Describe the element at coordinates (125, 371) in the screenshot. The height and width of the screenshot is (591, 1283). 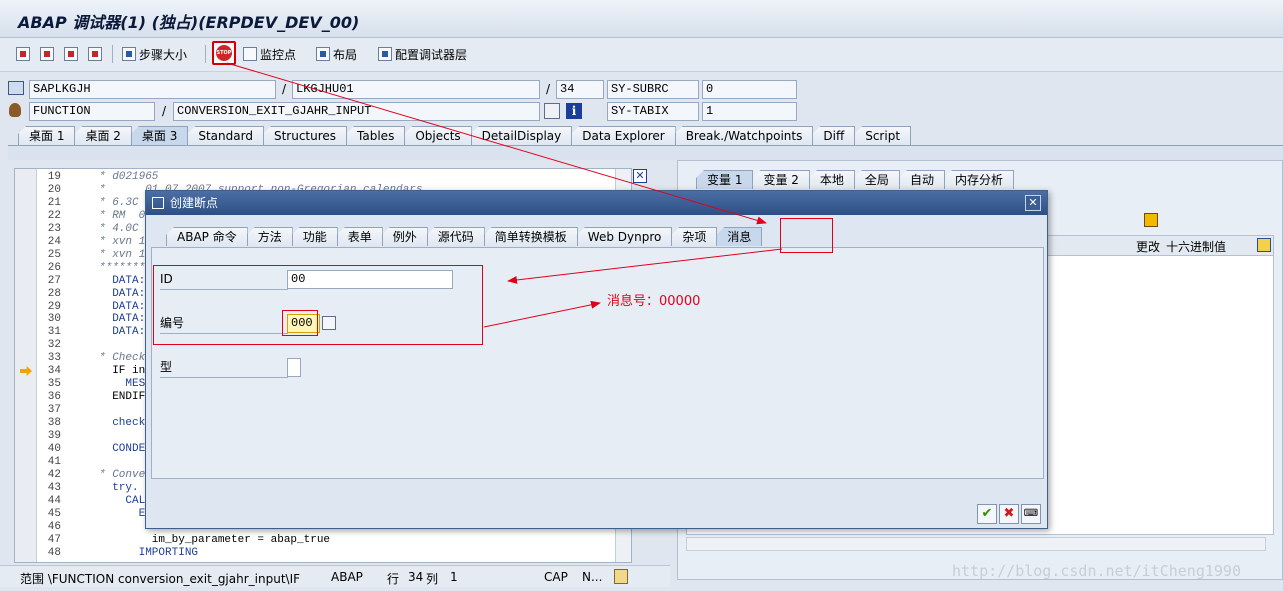
I see `code-line: IF inp` at that location.